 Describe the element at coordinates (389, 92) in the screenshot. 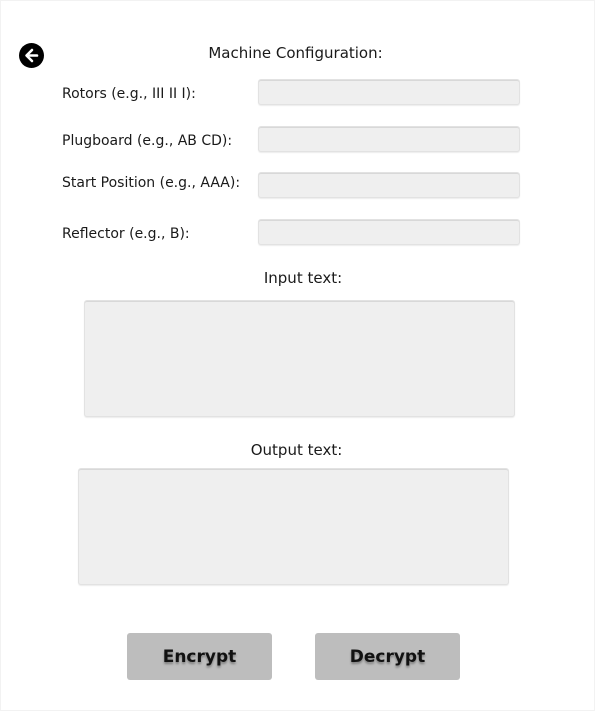

I see `rotors-input` at that location.